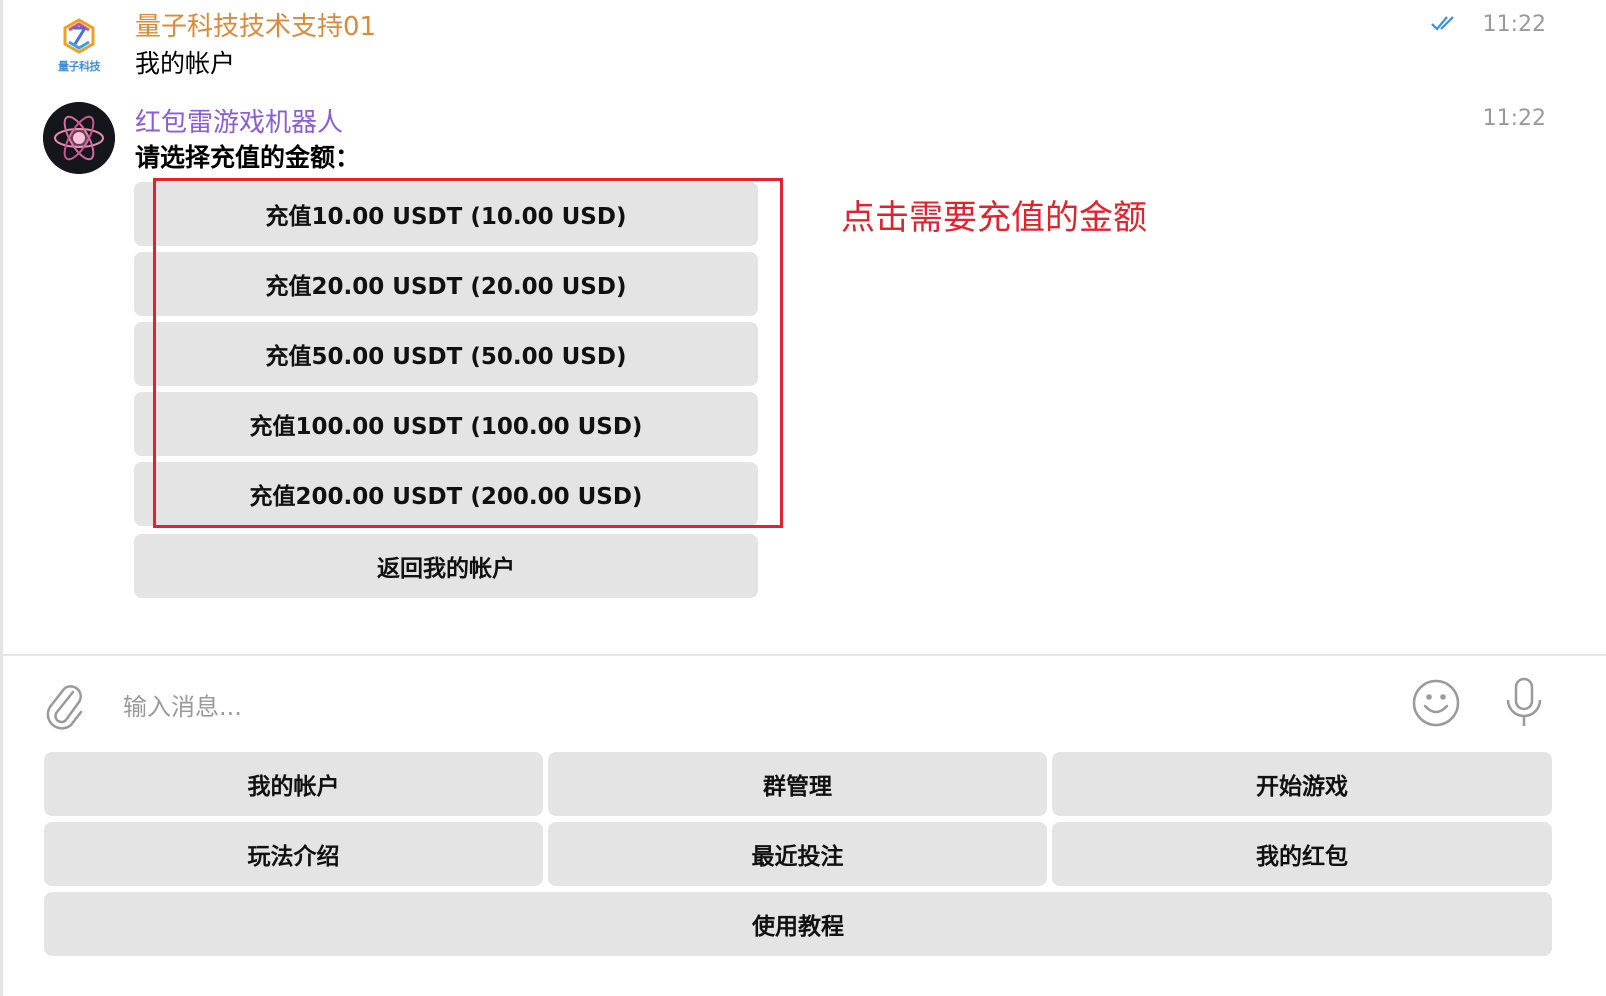  I want to click on quantum-tech-logo-icon, so click(79, 36).